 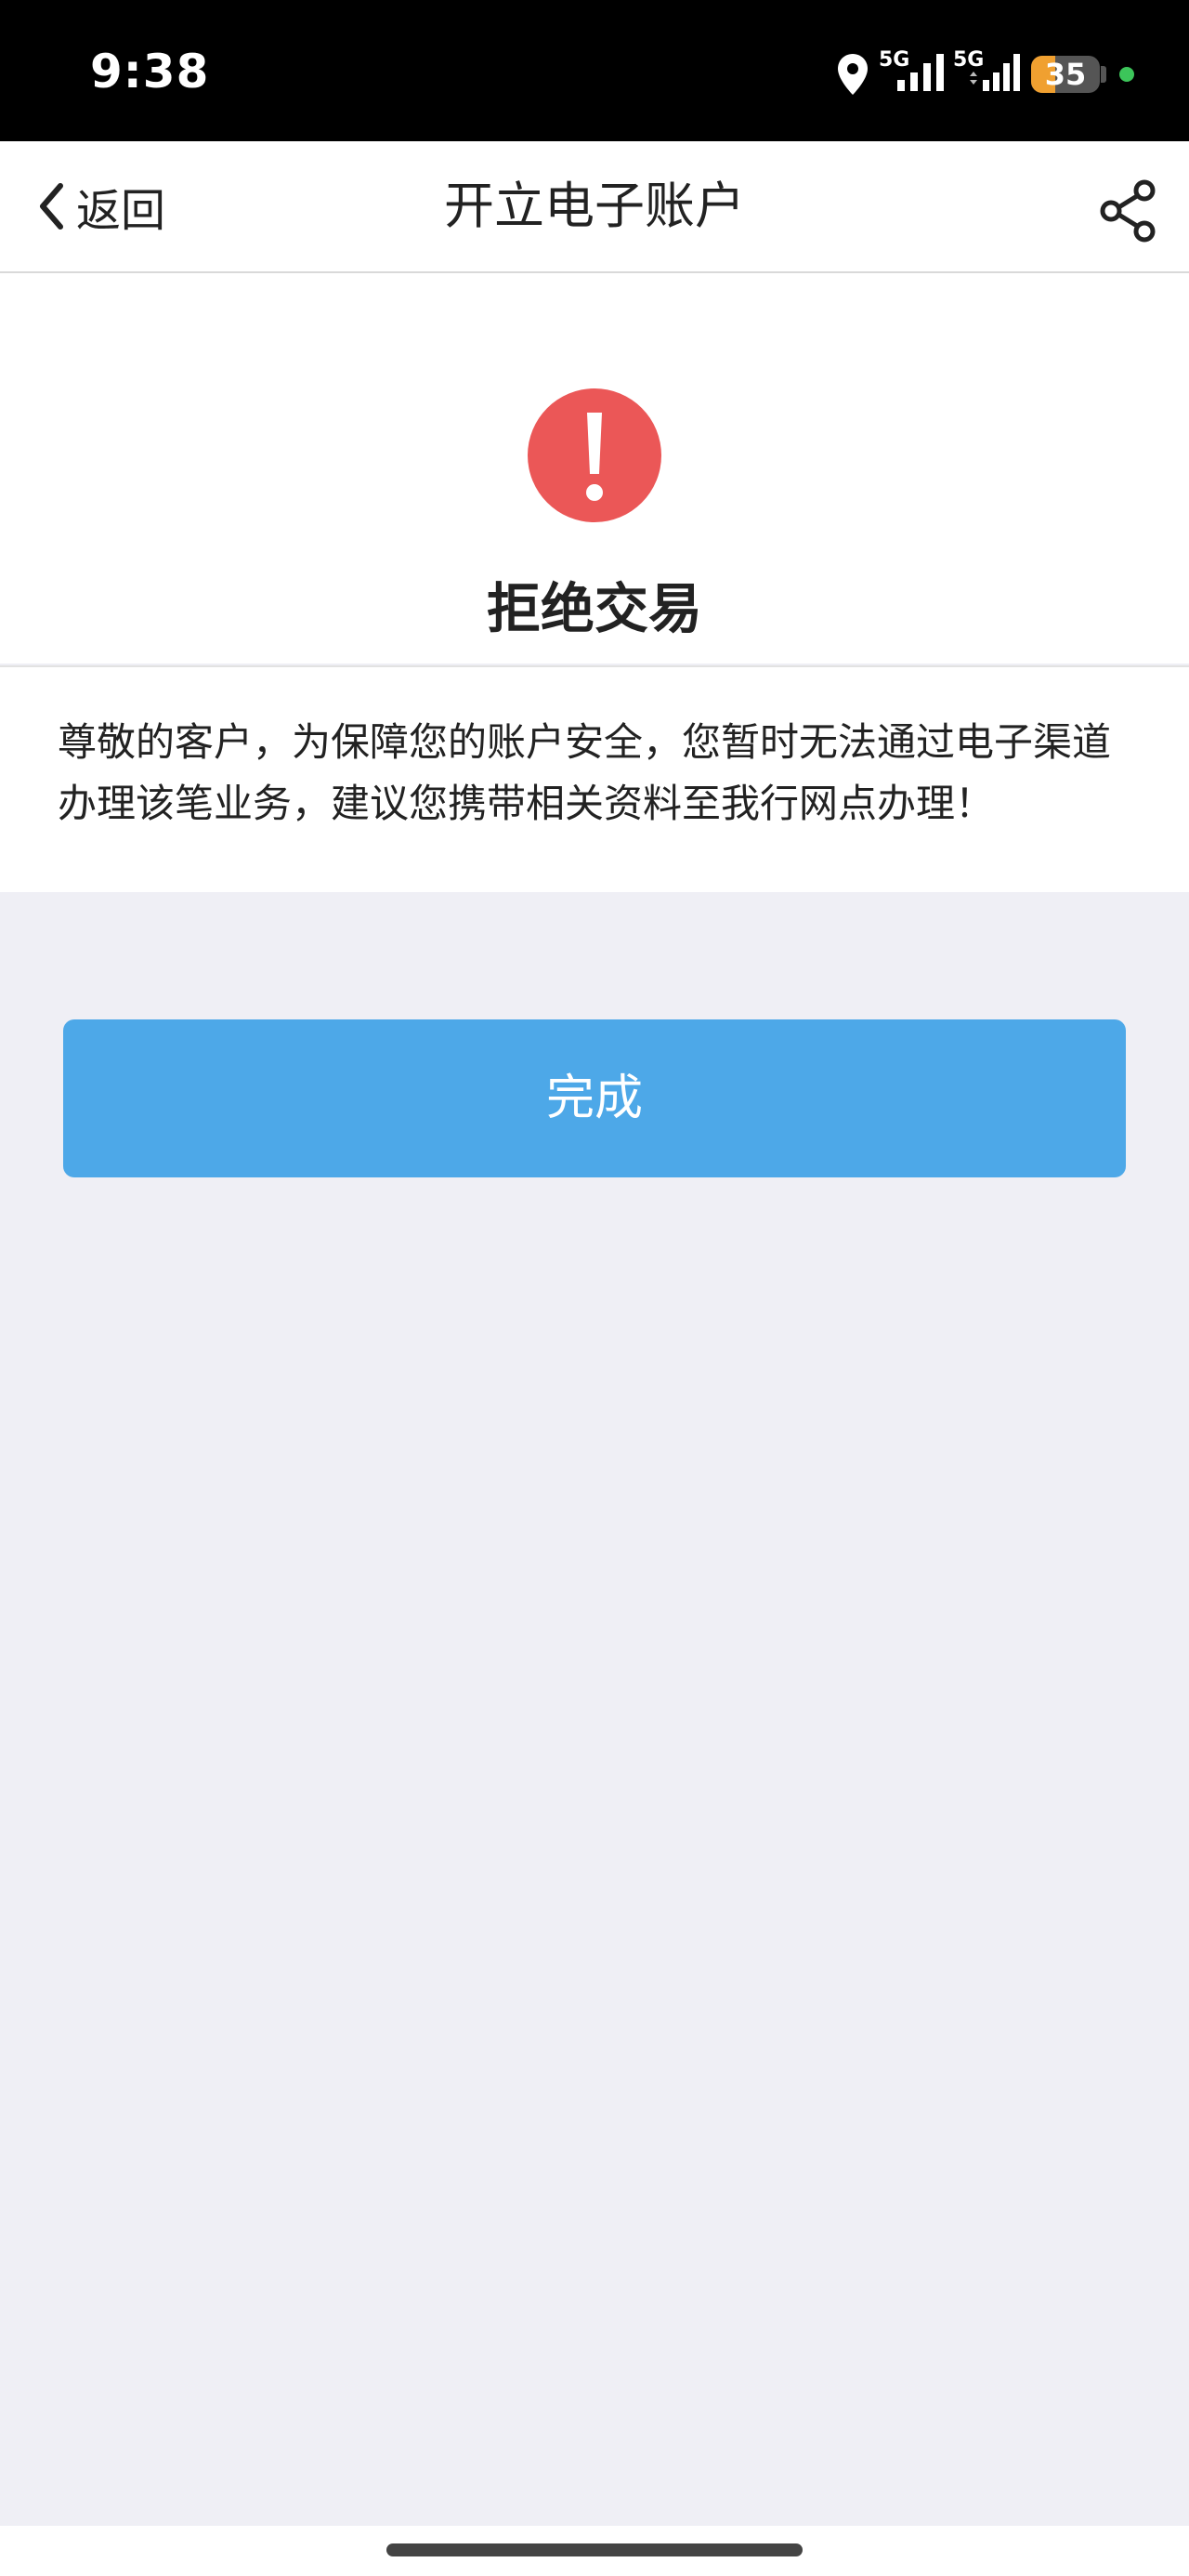 I want to click on status-bar: 9:38 5G 5G 35, so click(x=594, y=70).